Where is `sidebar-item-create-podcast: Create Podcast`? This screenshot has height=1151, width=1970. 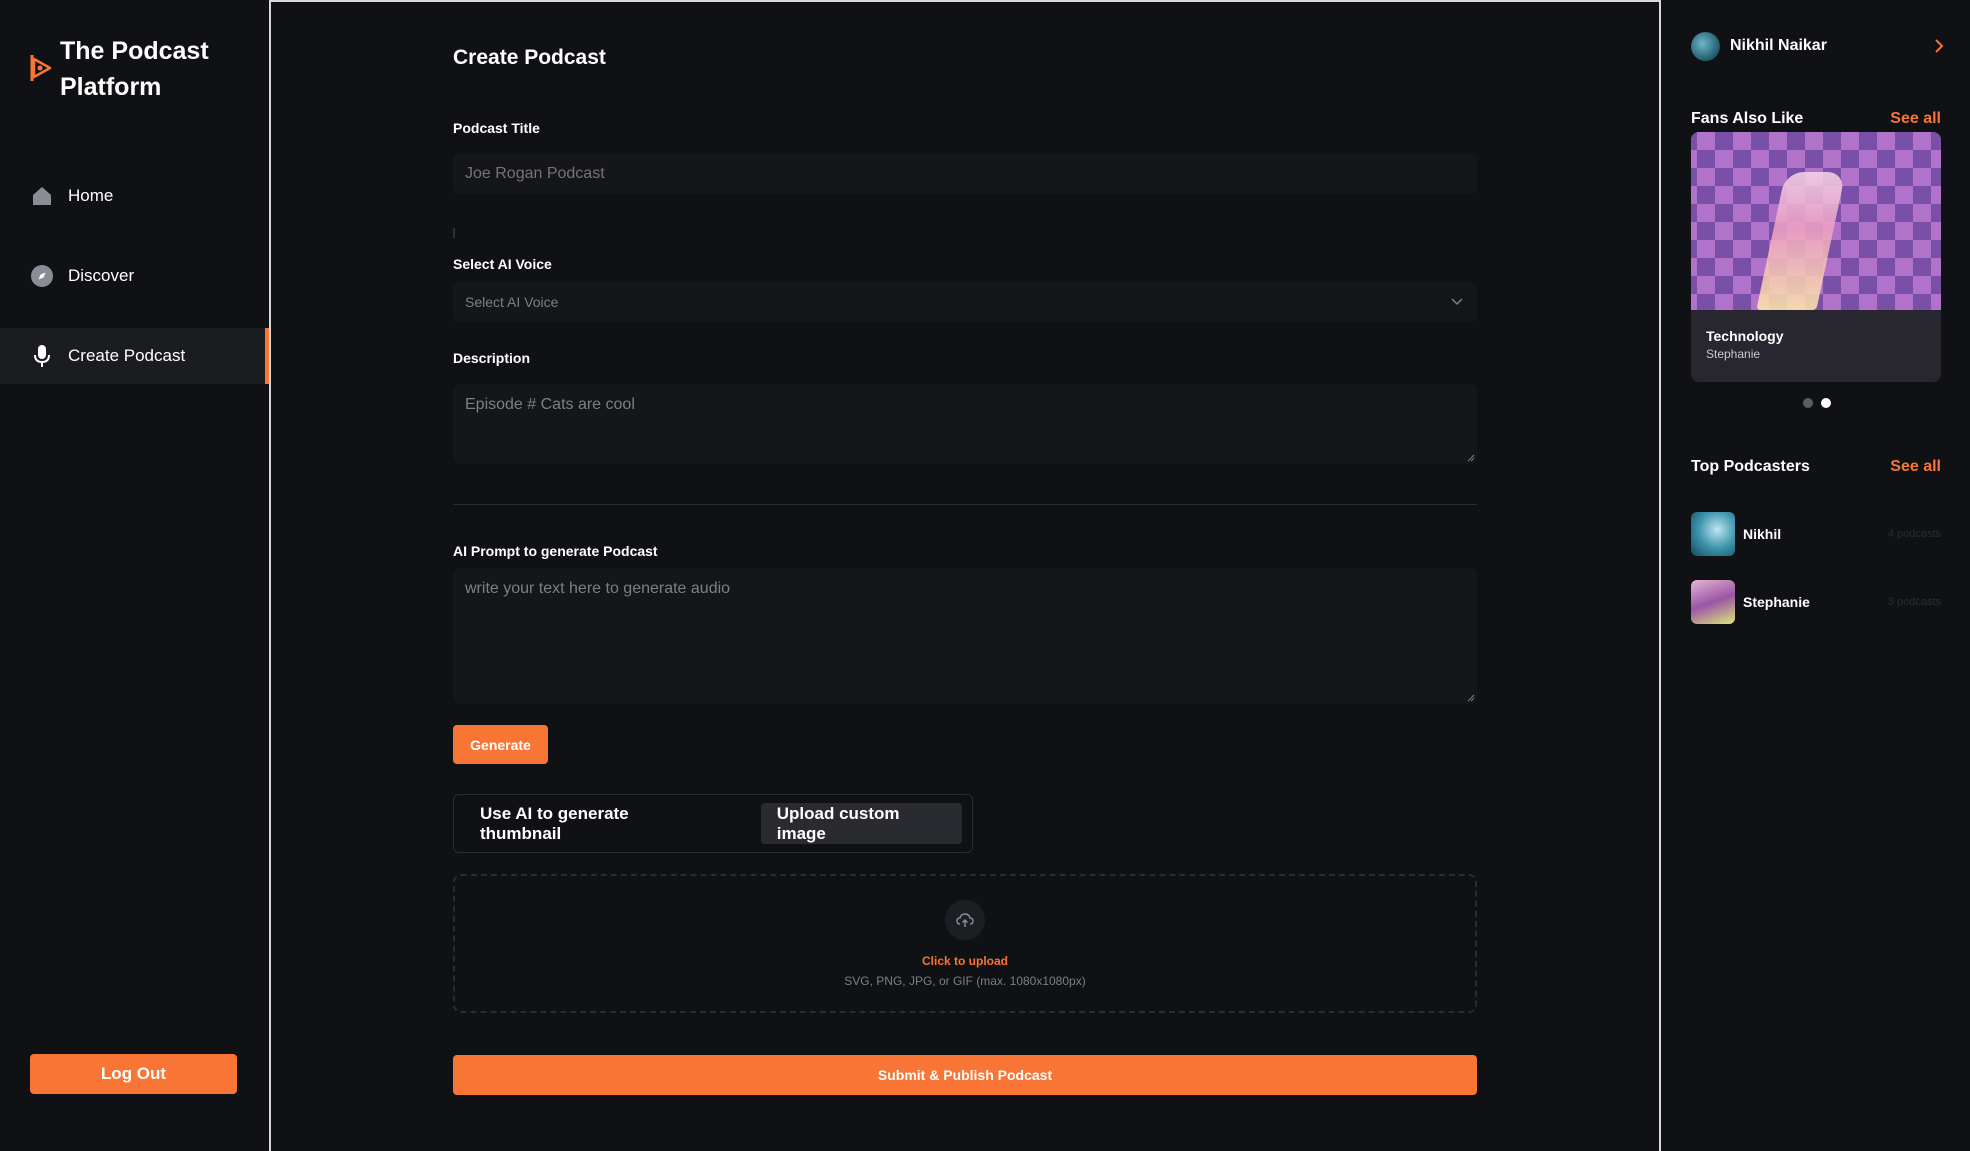
sidebar-item-create-podcast: Create Podcast is located at coordinates (134, 356).